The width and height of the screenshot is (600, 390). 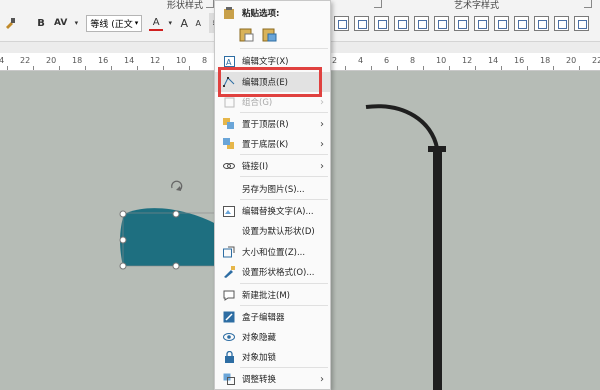 I want to click on lock-icon, so click(x=229, y=357).